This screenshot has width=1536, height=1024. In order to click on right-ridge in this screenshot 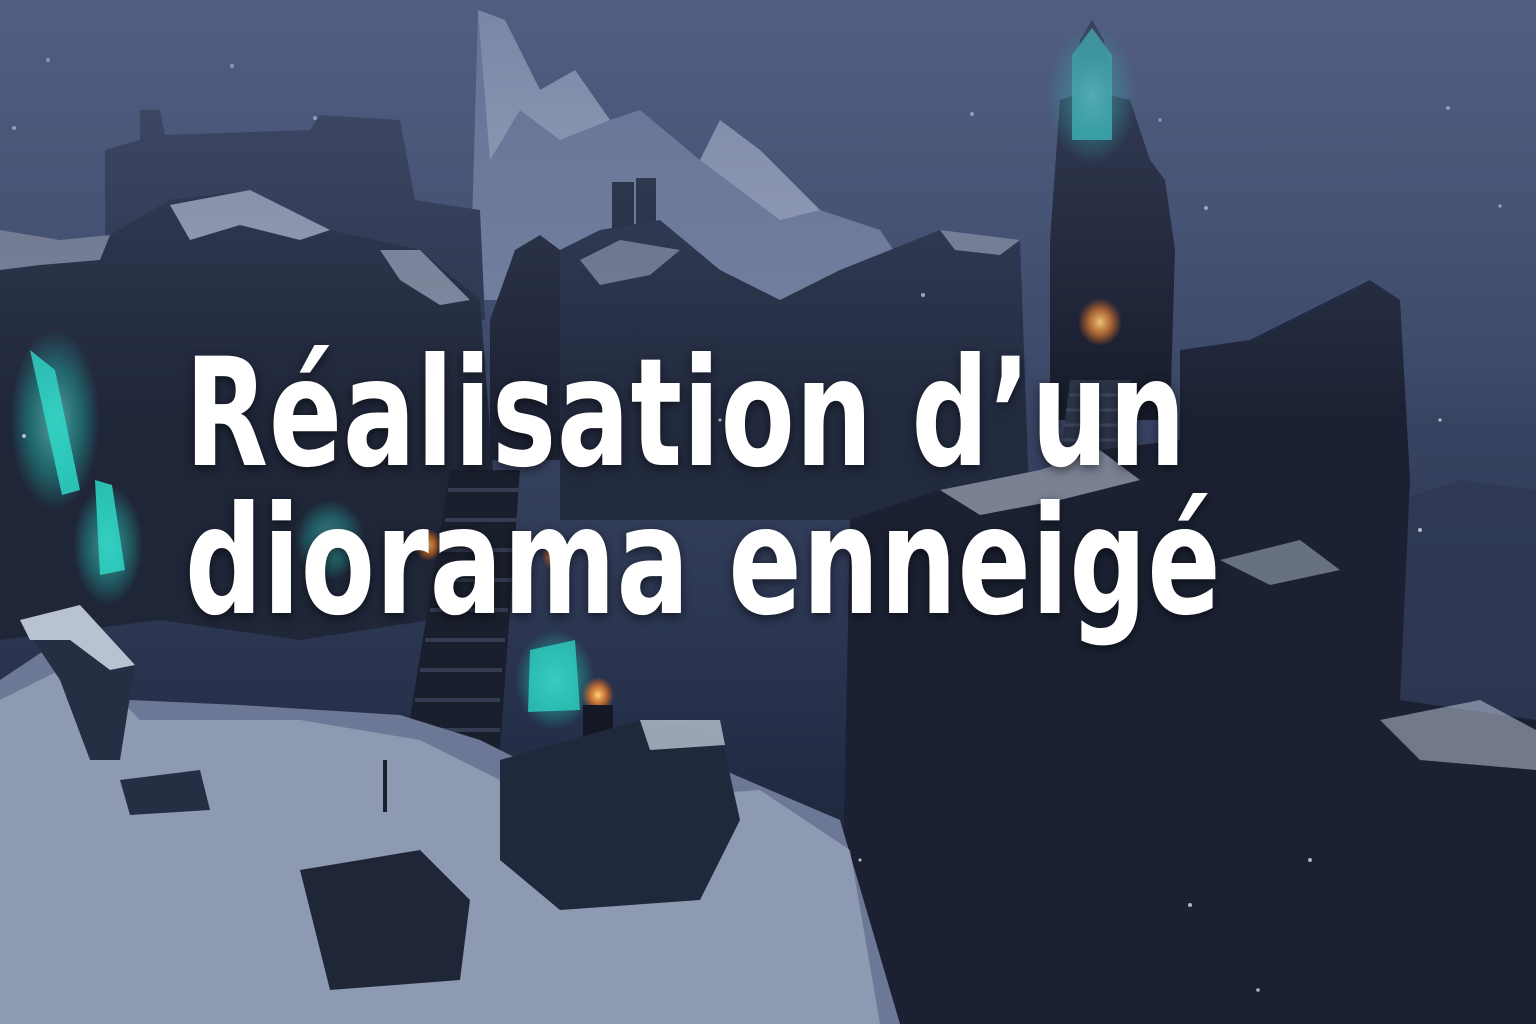, I will do `click(1468, 600)`.